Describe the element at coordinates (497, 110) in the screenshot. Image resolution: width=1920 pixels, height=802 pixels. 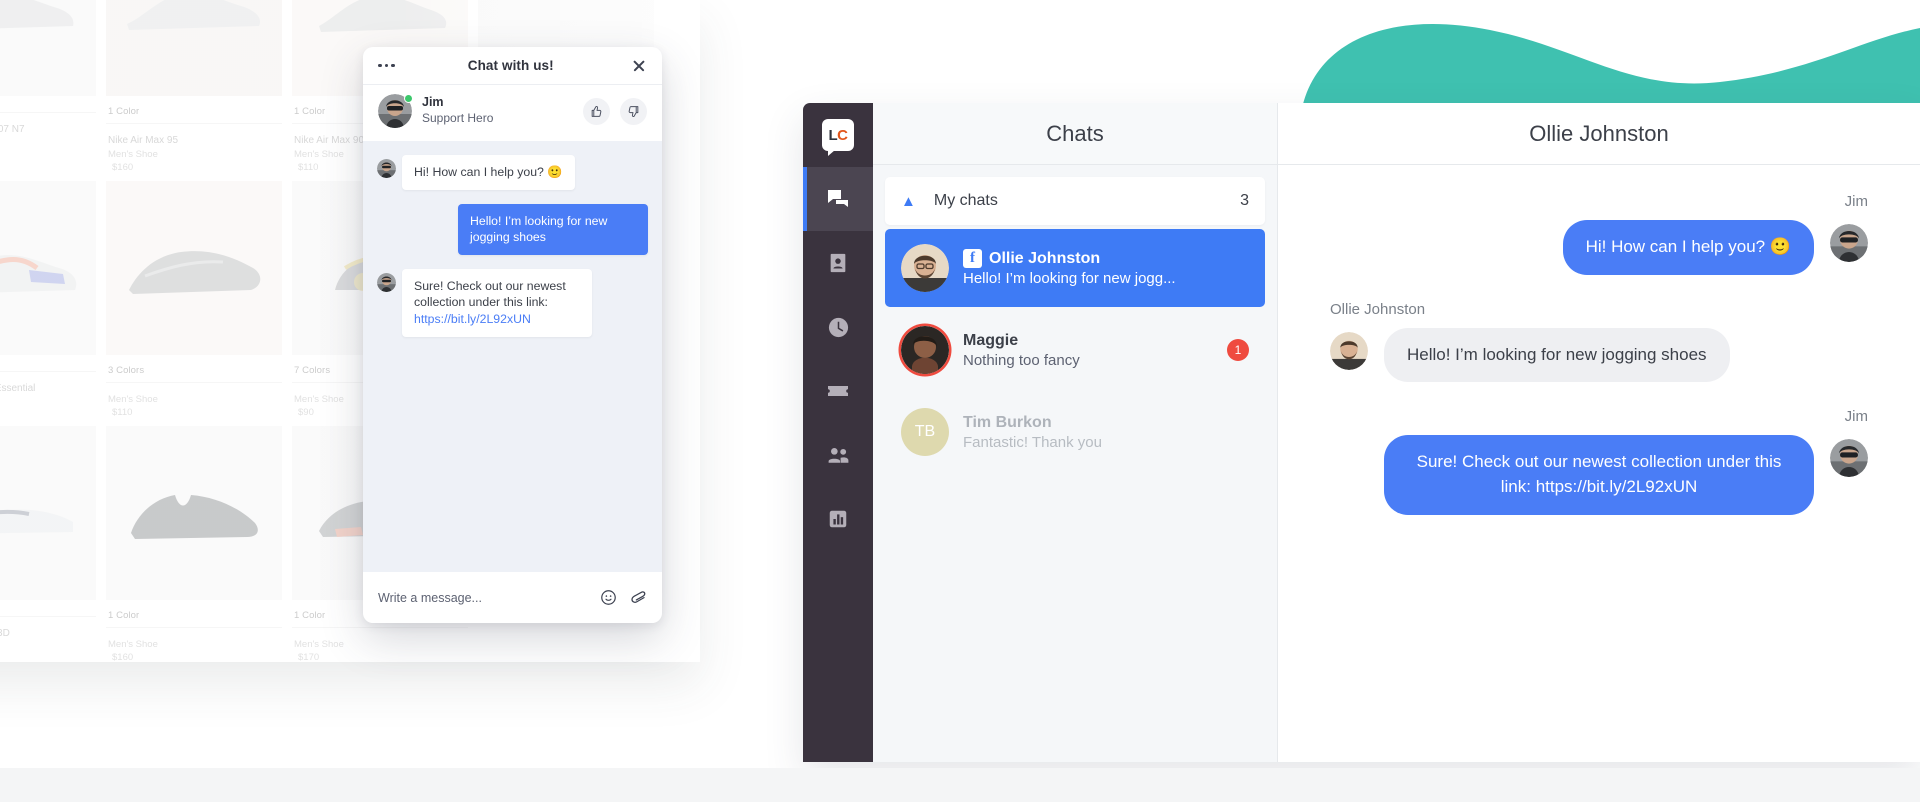
I see `agent-meta: Jim Support Hero` at that location.